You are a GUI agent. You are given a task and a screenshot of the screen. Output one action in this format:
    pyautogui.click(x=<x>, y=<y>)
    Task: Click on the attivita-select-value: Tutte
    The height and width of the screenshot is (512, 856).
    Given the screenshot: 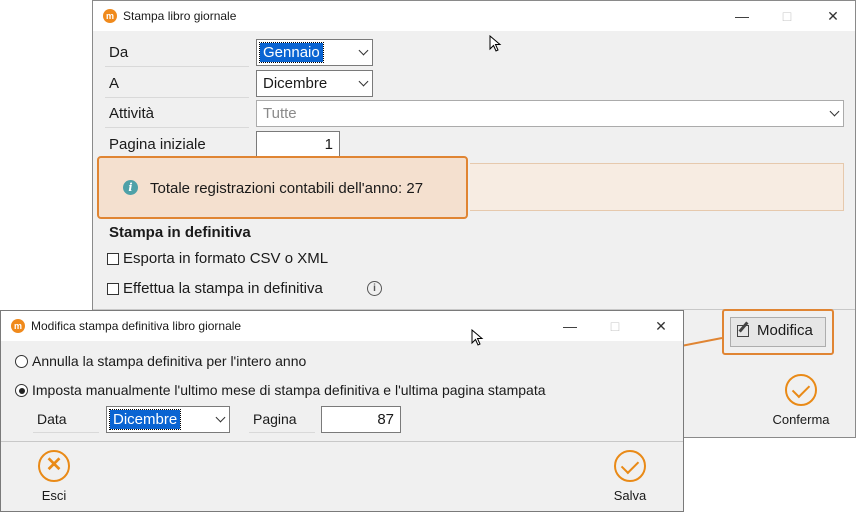 What is the action you would take?
    pyautogui.click(x=280, y=113)
    